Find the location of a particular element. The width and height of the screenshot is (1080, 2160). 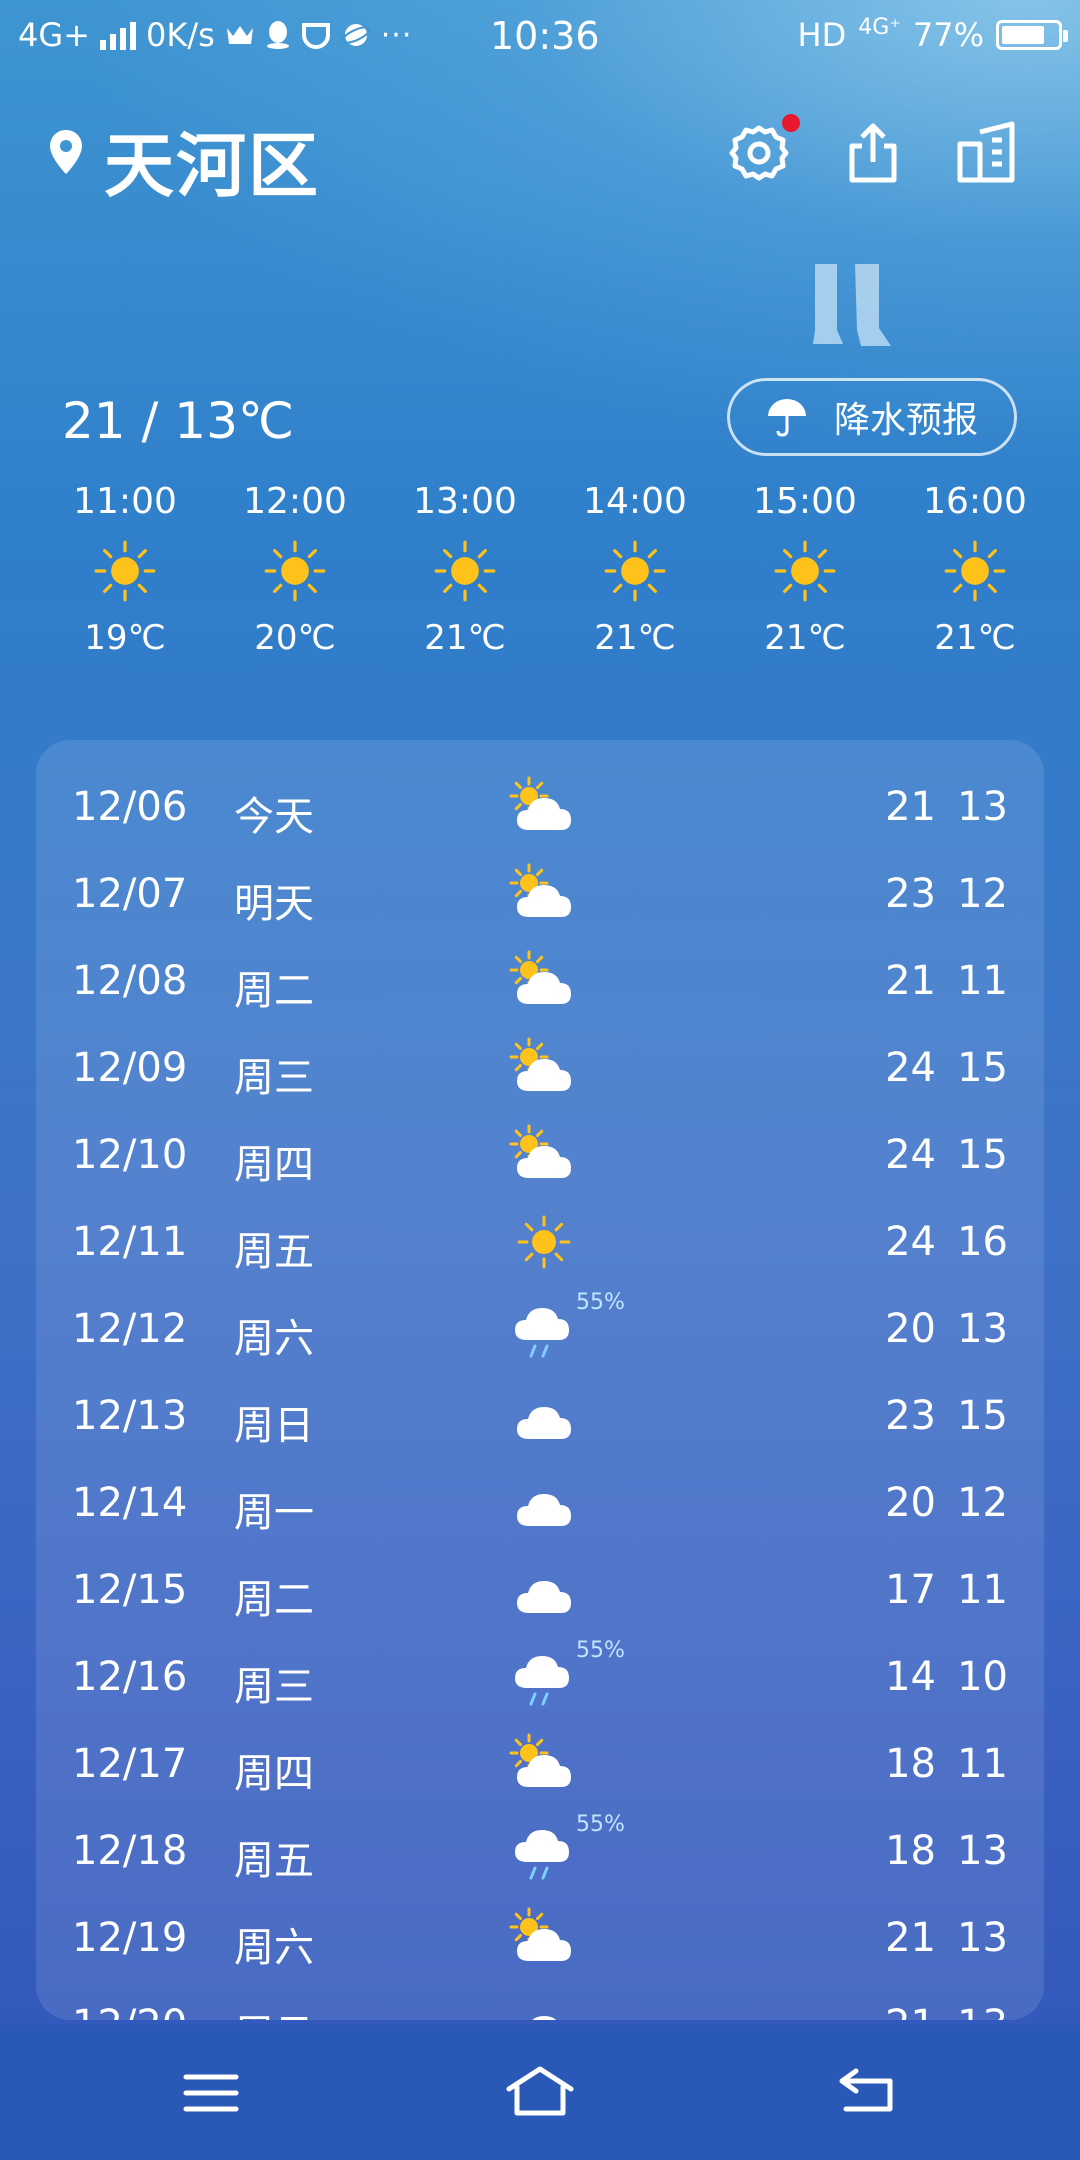

home-button is located at coordinates (540, 2093).